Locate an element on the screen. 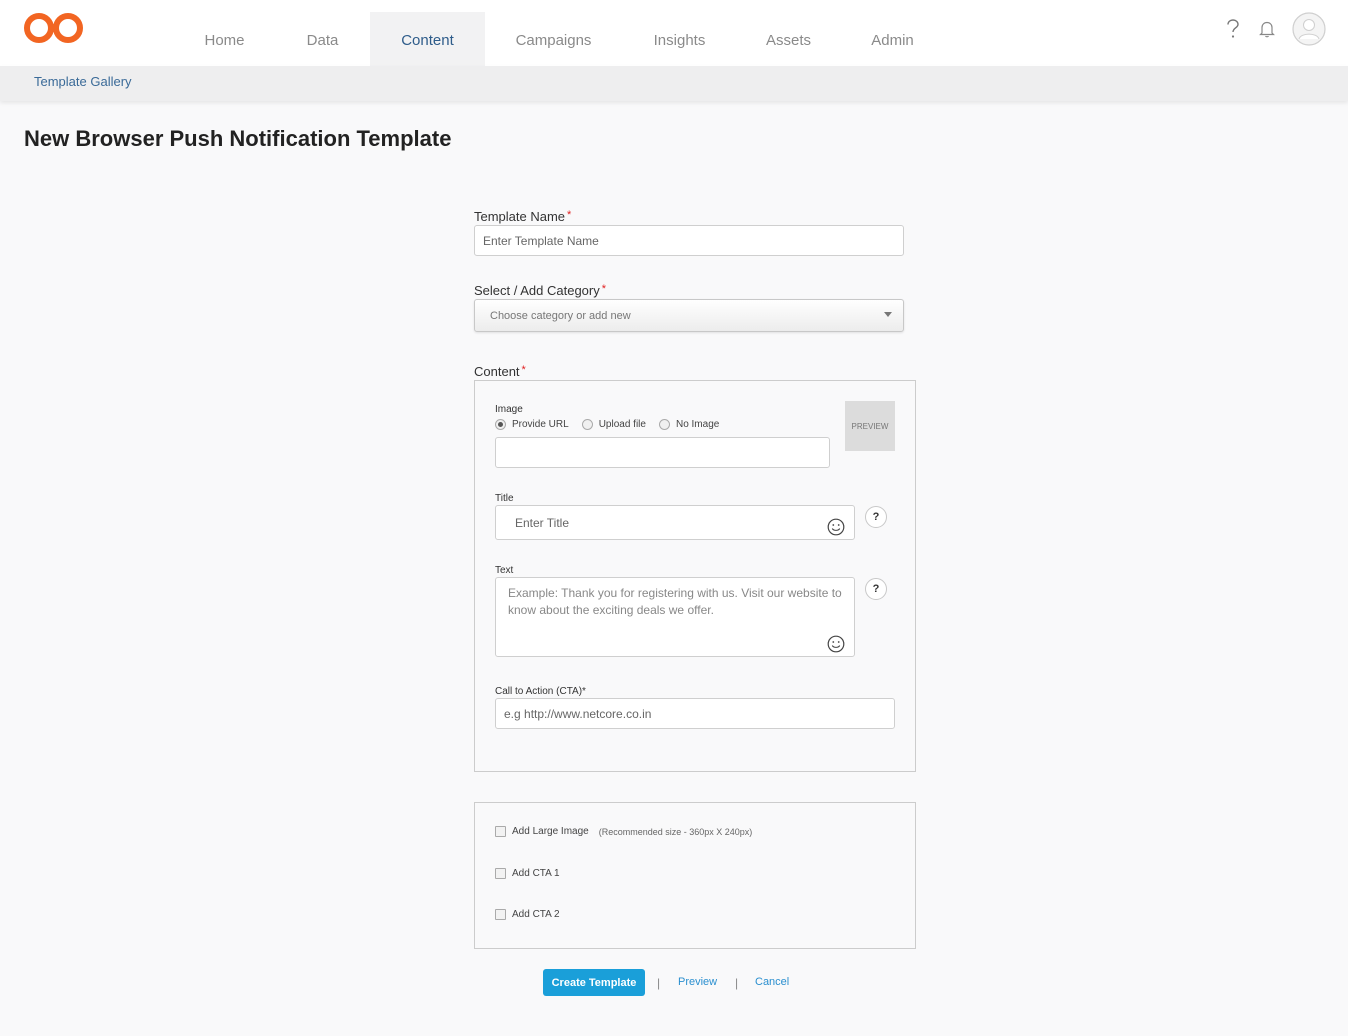 This screenshot has width=1348, height=1036. bell-icon is located at coordinates (1267, 29).